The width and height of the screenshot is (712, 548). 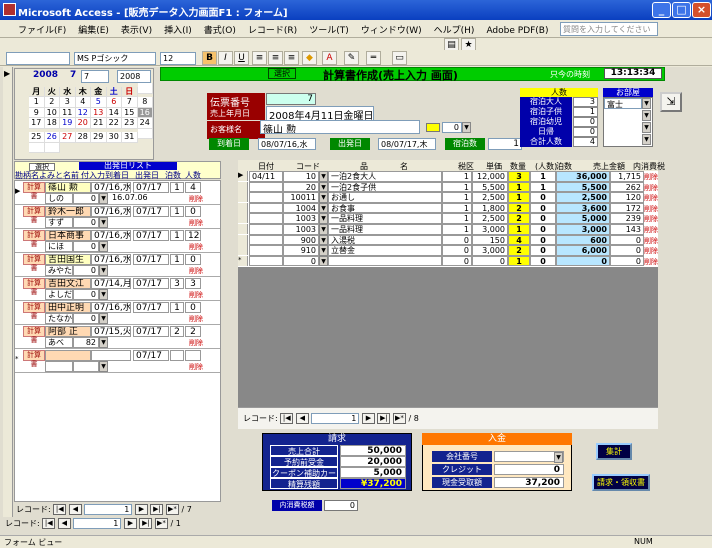 I want to click on guest-kana: みやた, so click(x=59, y=270).